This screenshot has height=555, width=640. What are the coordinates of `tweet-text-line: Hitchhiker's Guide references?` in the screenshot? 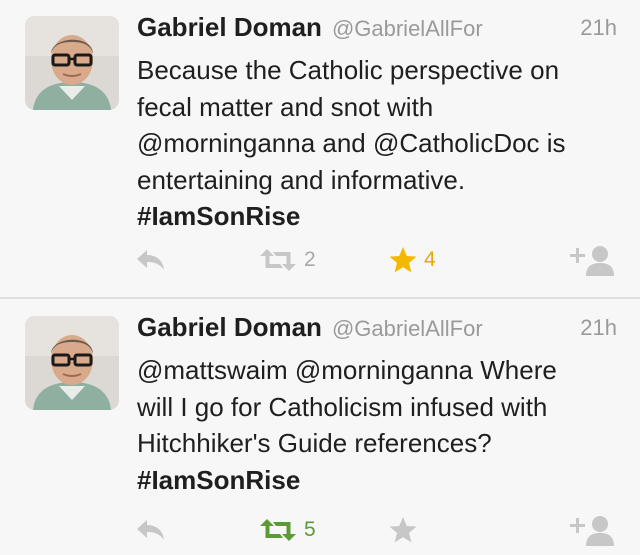 It's located at (314, 443).